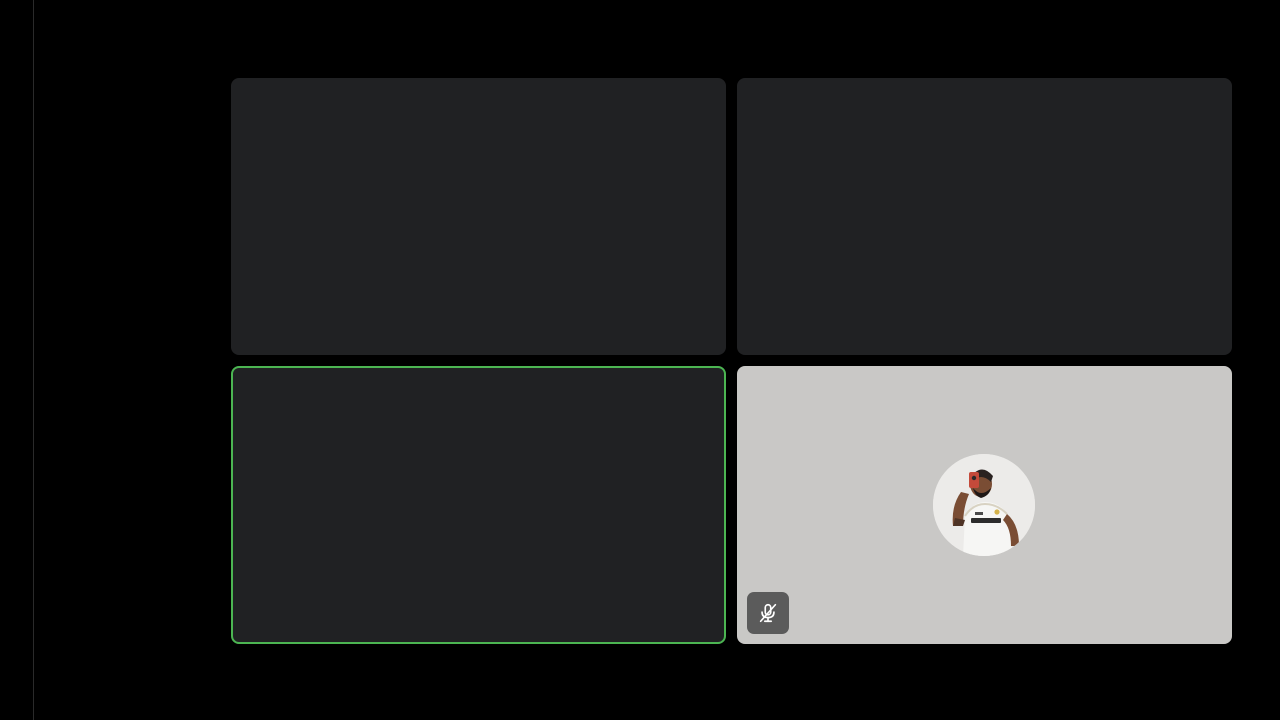 This screenshot has width=1280, height=720. I want to click on participant-tile-active-speaker, so click(478, 505).